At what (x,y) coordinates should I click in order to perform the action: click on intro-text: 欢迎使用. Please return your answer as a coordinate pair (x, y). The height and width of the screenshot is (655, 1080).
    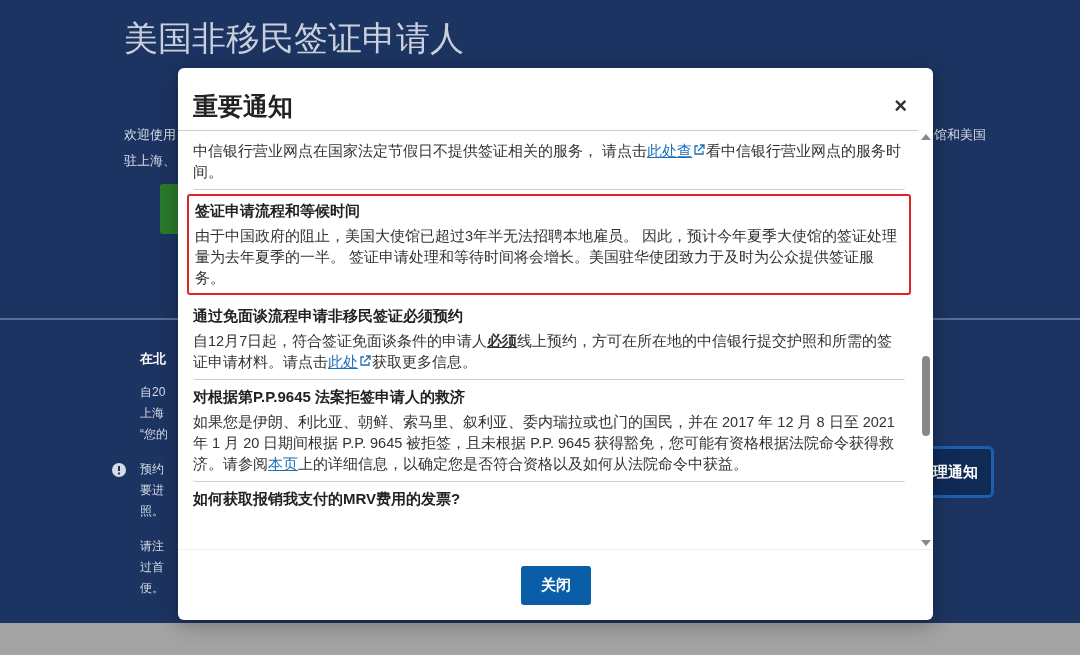
    Looking at the image, I should click on (150, 135).